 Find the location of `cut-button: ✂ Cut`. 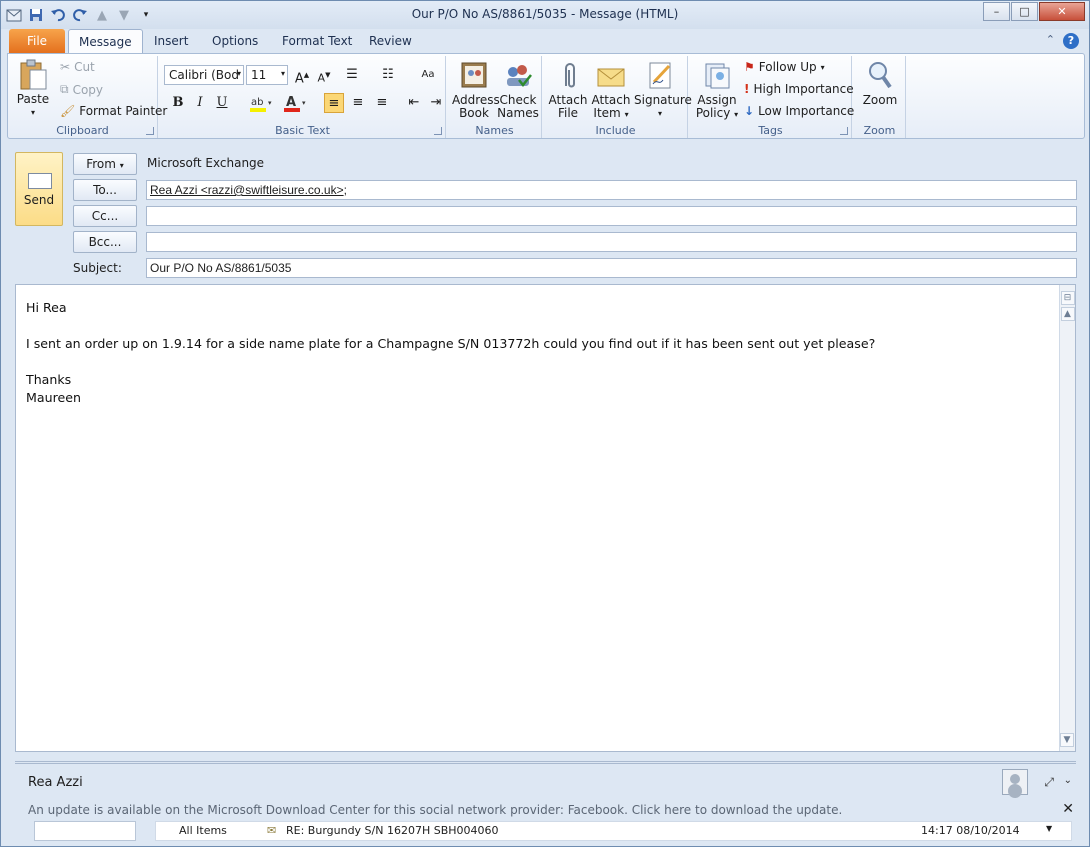

cut-button: ✂ Cut is located at coordinates (77, 67).